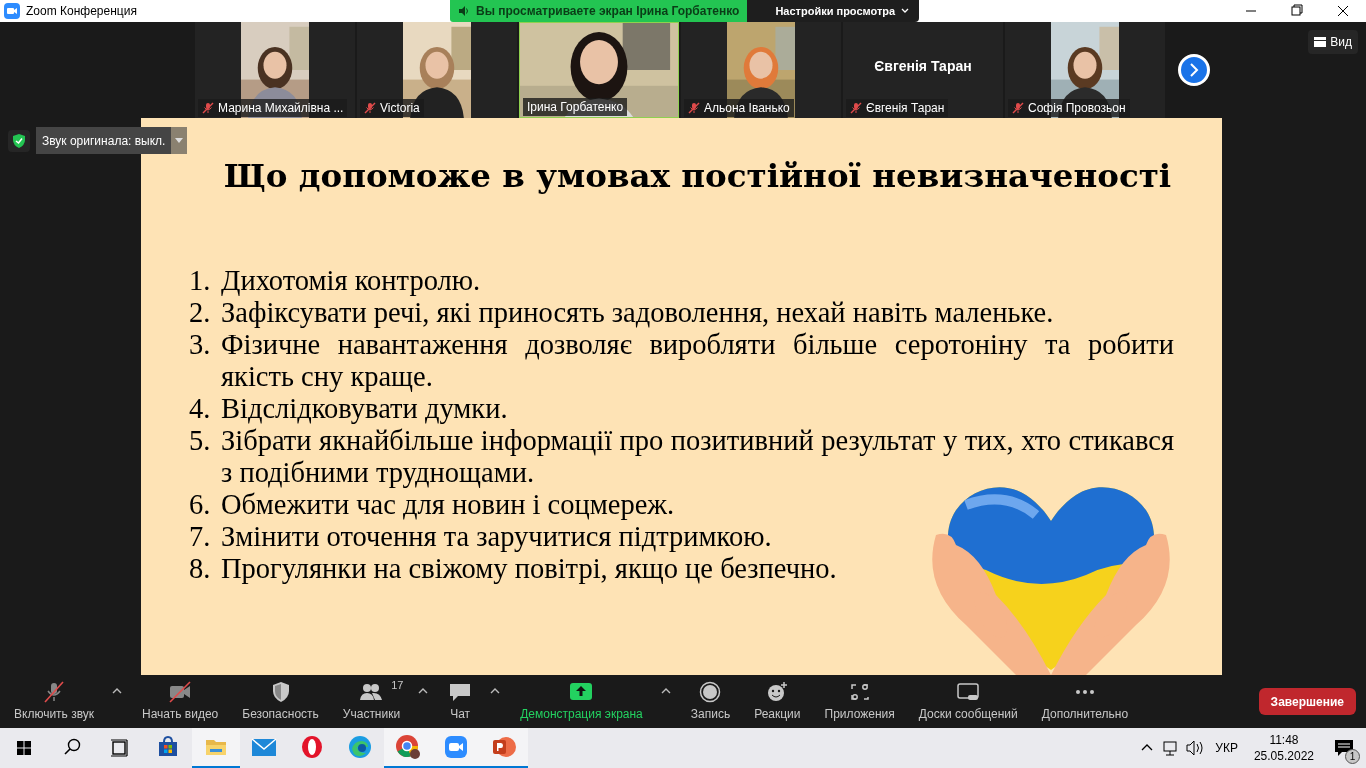 The height and width of the screenshot is (768, 1366). What do you see at coordinates (833, 11) in the screenshot?
I see `view-options-dropdown: Настройки просмотра` at bounding box center [833, 11].